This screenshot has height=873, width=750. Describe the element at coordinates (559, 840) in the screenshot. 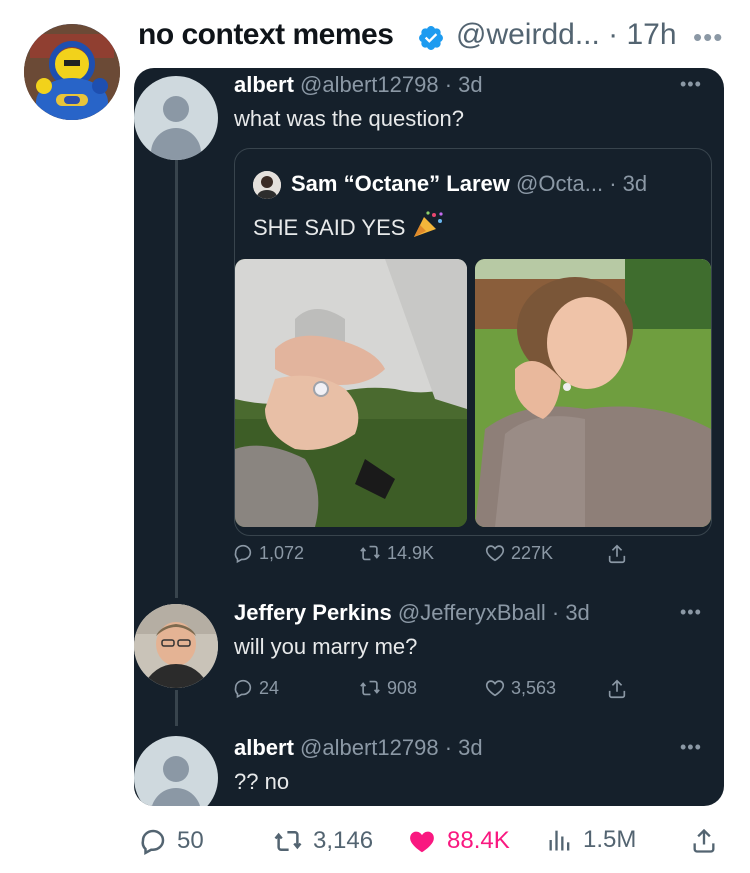

I see `views-chart-icon` at that location.